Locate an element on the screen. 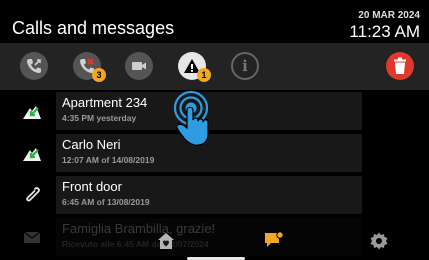 The height and width of the screenshot is (260, 429). filter-video-button is located at coordinates (139, 66).